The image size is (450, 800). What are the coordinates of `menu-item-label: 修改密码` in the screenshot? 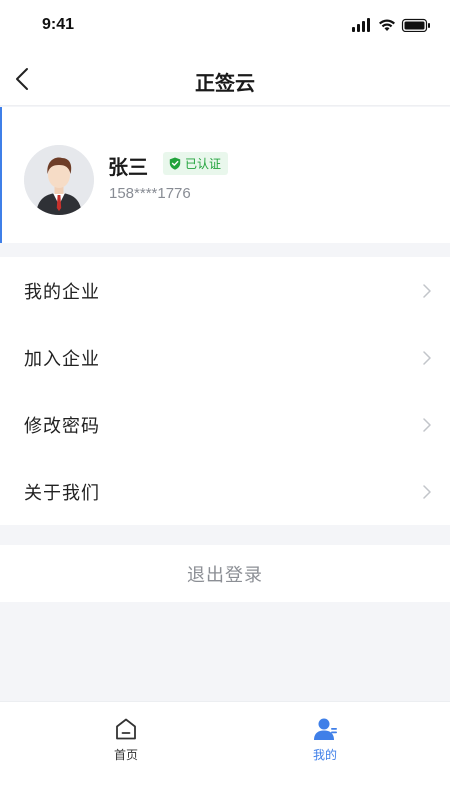 It's located at (62, 426).